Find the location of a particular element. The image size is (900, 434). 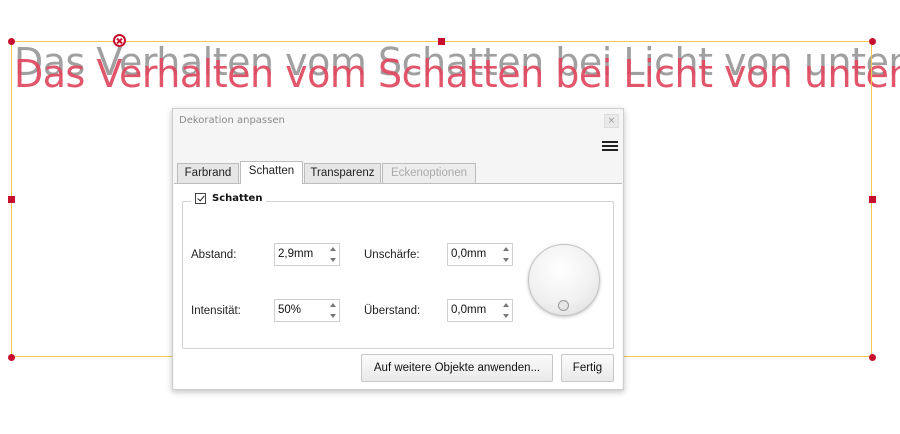

ueberstand-value: 0,0mm is located at coordinates (469, 310).